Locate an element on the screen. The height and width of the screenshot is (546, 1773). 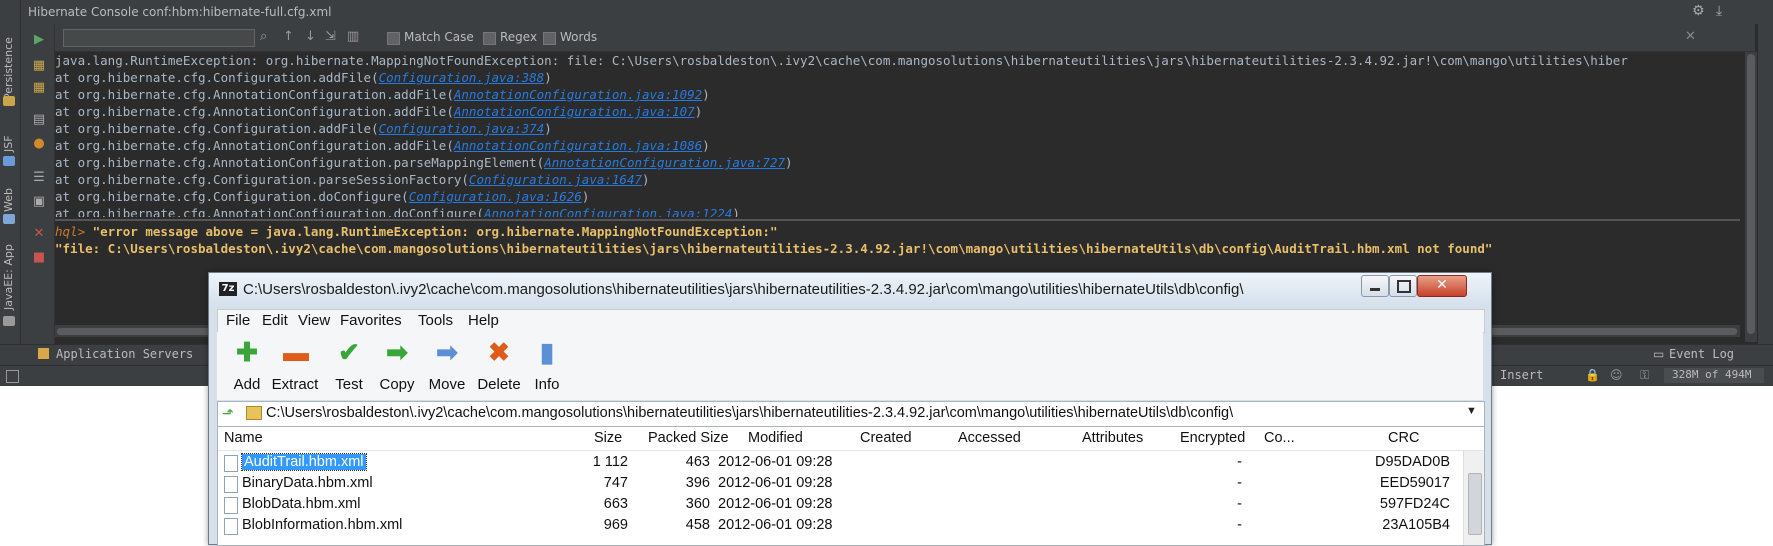
console-toolbar: ▶ ▦ ▦ ▤ ● ☰ ▣ ✕ ■ is located at coordinates (38, 184).